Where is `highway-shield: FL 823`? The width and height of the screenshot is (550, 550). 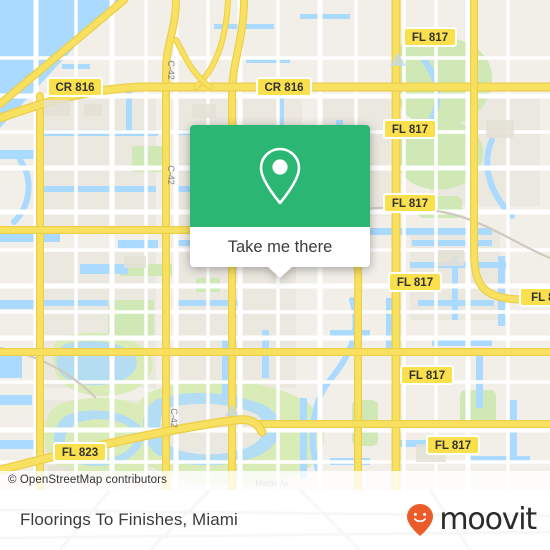 highway-shield: FL 823 is located at coordinates (80, 452).